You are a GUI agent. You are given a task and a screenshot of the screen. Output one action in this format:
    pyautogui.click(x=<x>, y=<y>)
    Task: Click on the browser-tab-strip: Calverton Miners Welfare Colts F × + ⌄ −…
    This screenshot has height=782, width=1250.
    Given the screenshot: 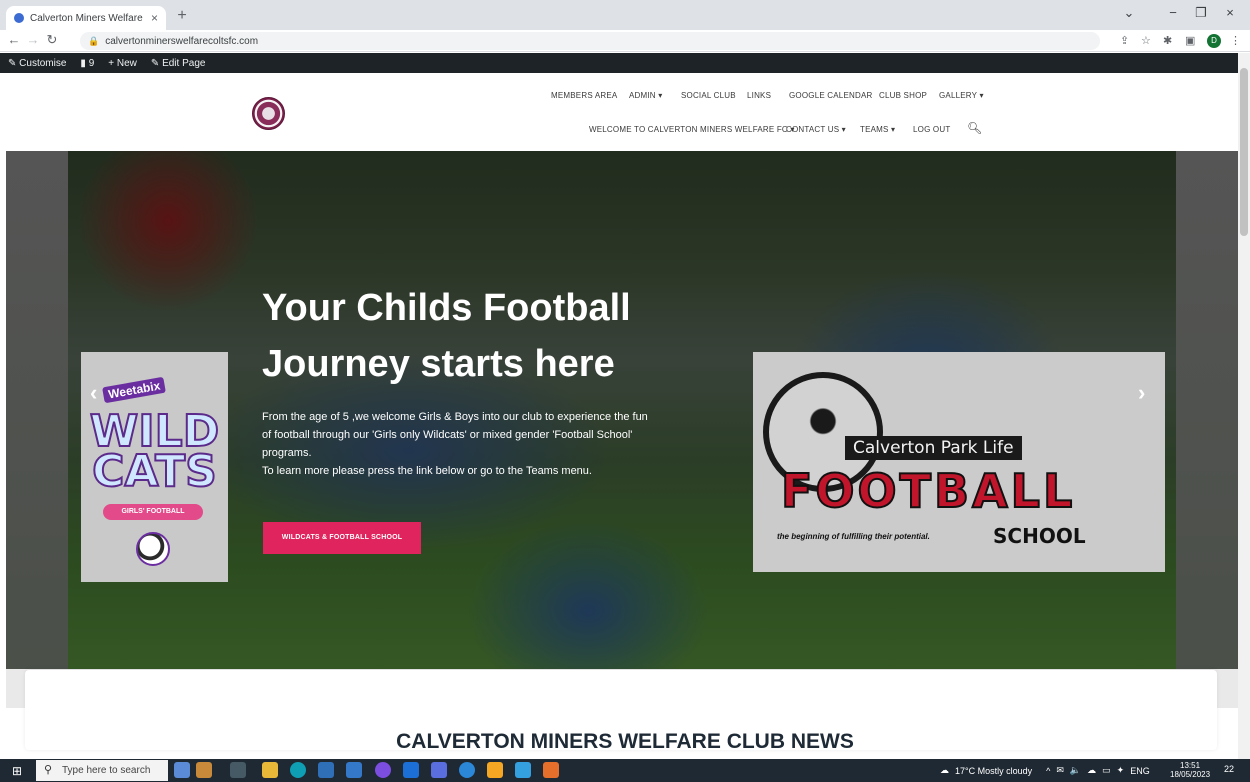 What is the action you would take?
    pyautogui.click(x=625, y=15)
    